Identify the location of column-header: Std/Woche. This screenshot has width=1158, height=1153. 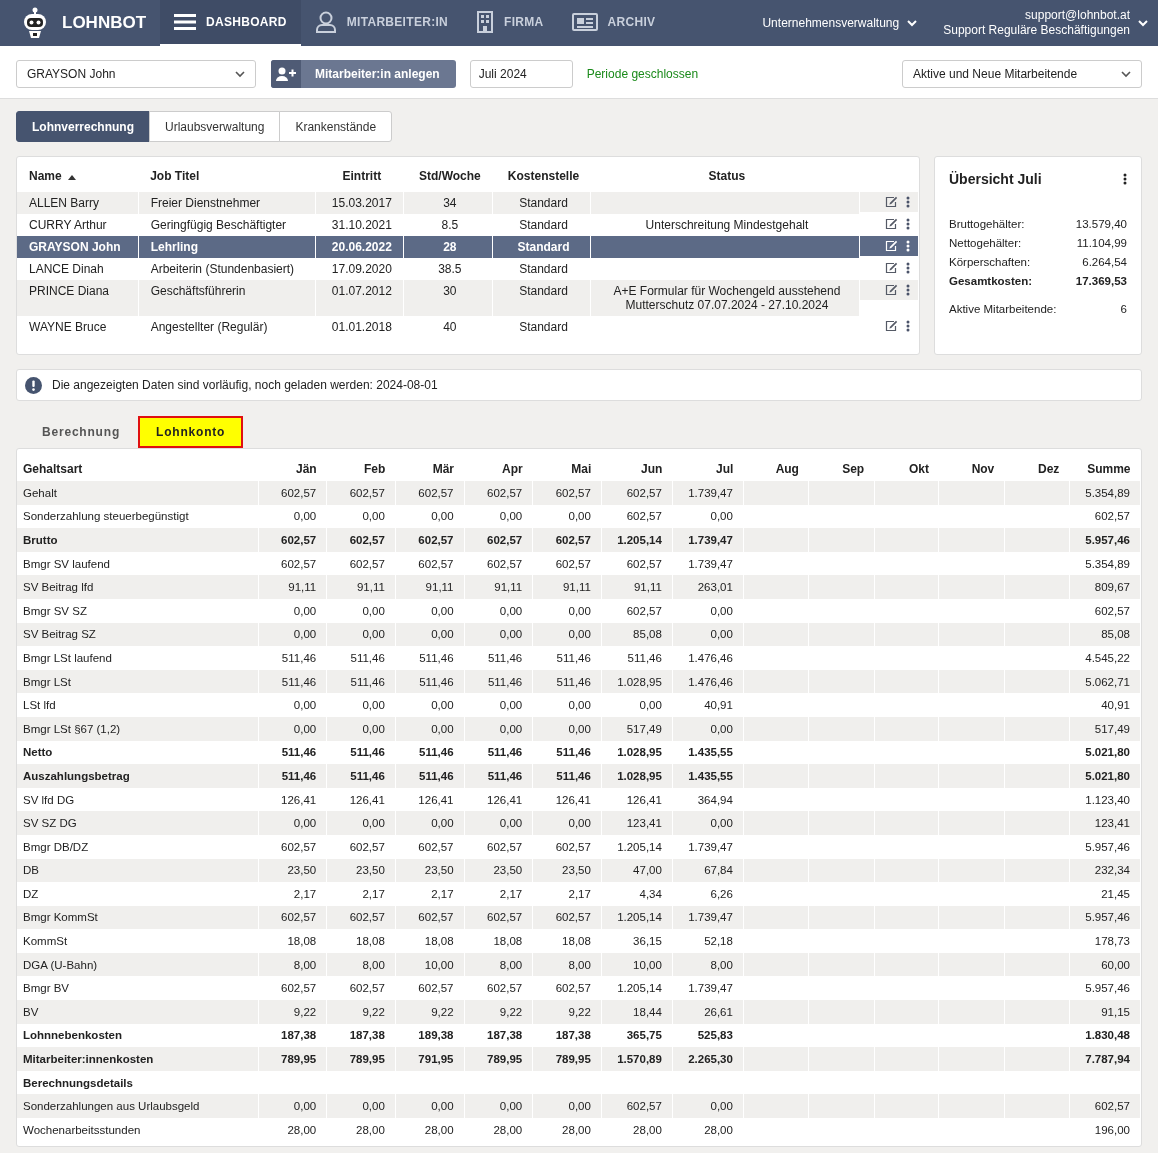
(449, 176).